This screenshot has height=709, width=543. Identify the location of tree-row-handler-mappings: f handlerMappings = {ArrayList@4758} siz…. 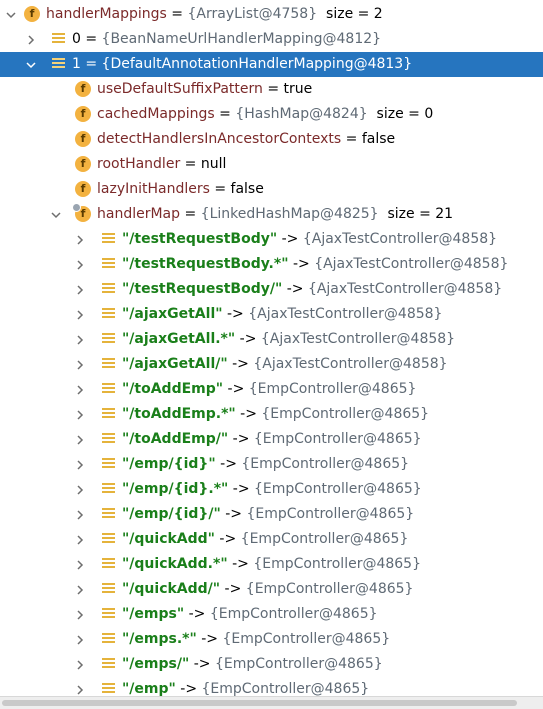
(271, 14).